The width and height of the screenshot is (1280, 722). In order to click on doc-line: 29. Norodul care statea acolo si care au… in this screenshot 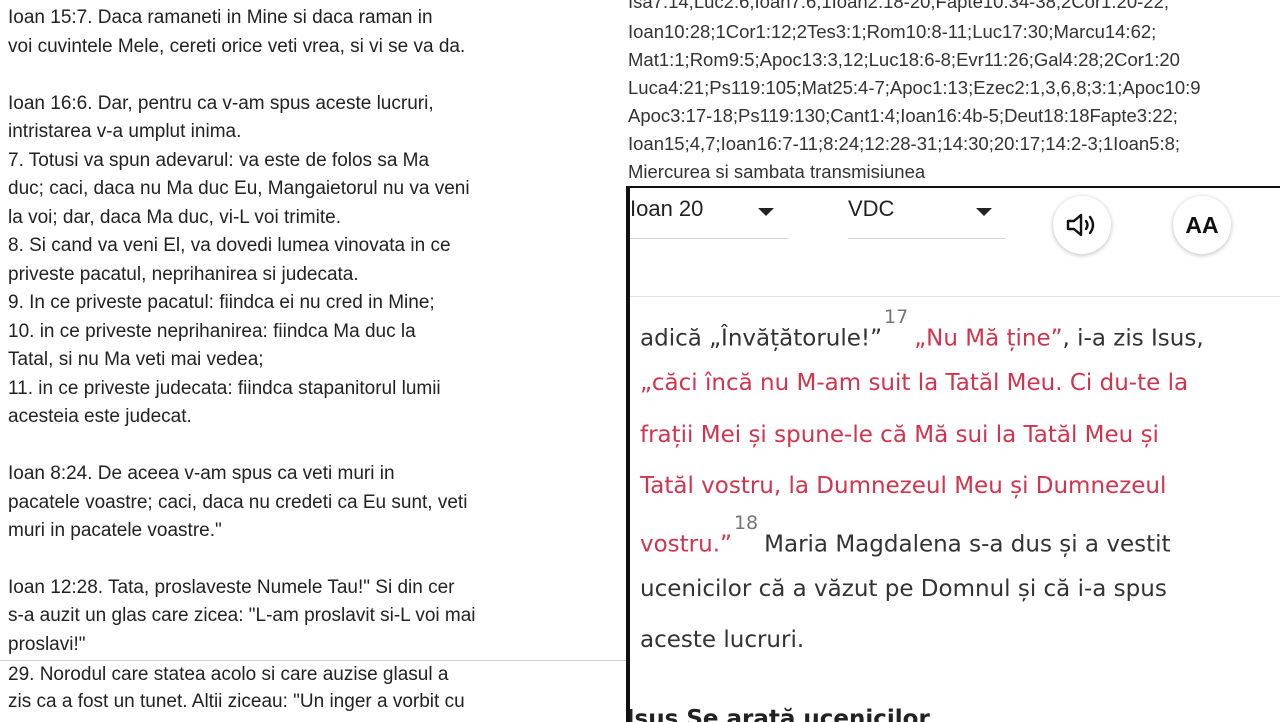, I will do `click(228, 674)`.